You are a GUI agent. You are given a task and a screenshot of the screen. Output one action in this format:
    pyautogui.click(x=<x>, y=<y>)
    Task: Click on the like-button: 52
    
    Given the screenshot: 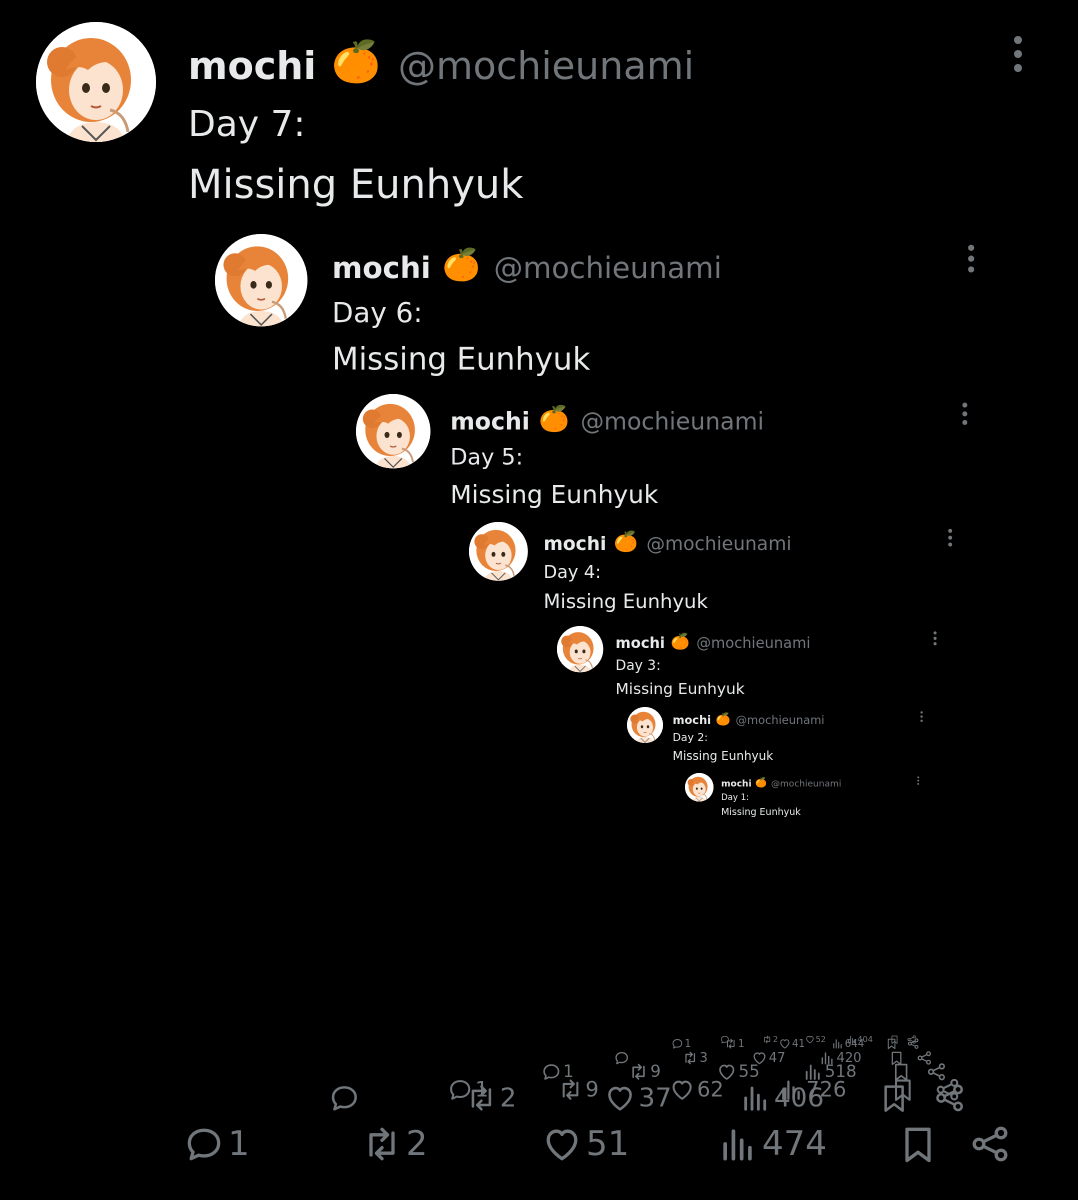 What is the action you would take?
    pyautogui.click(x=815, y=1039)
    